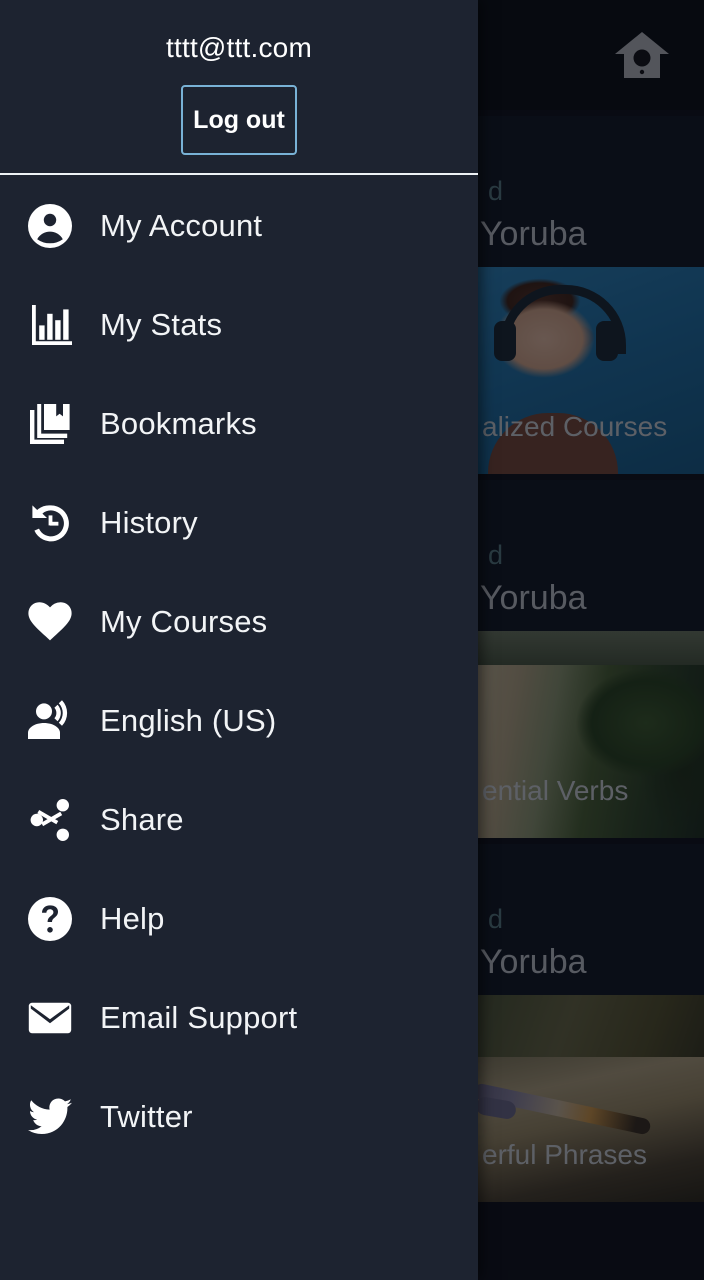  What do you see at coordinates (555, 790) in the screenshot?
I see `course-card-caption: ential Verbs` at bounding box center [555, 790].